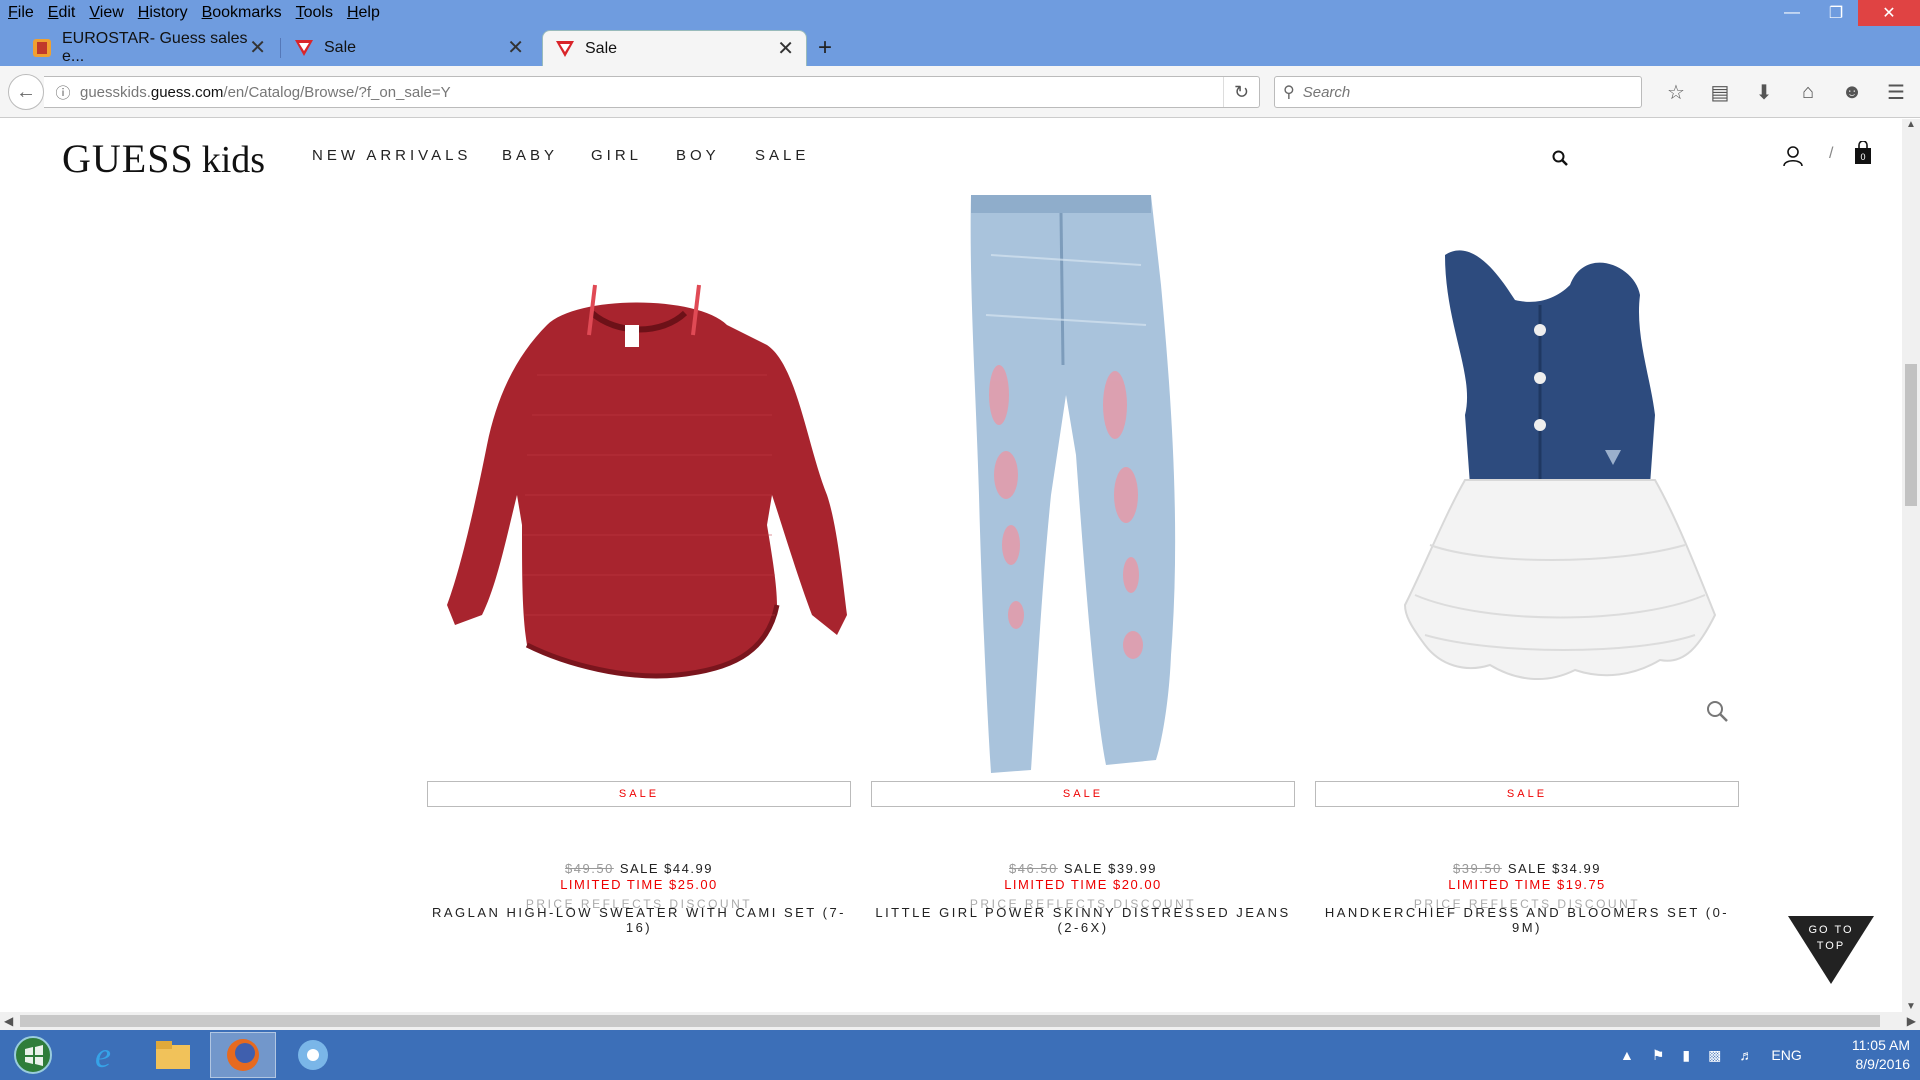 This screenshot has height=1080, width=1920. I want to click on back-arrow-icon: ←, so click(26, 92).